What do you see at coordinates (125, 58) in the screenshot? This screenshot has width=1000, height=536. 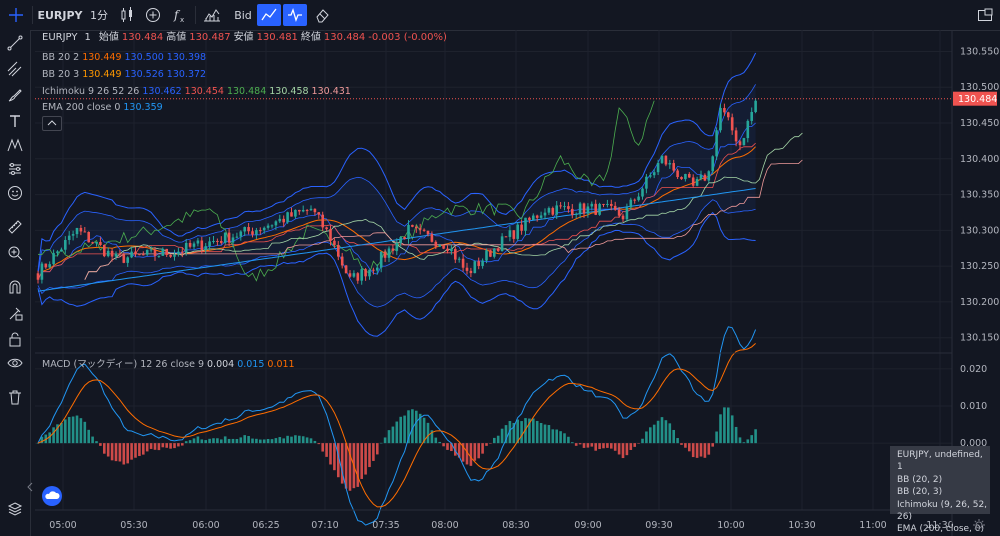 I see `bb1-legend: BB 20 2 130.449 130.500 130.398` at bounding box center [125, 58].